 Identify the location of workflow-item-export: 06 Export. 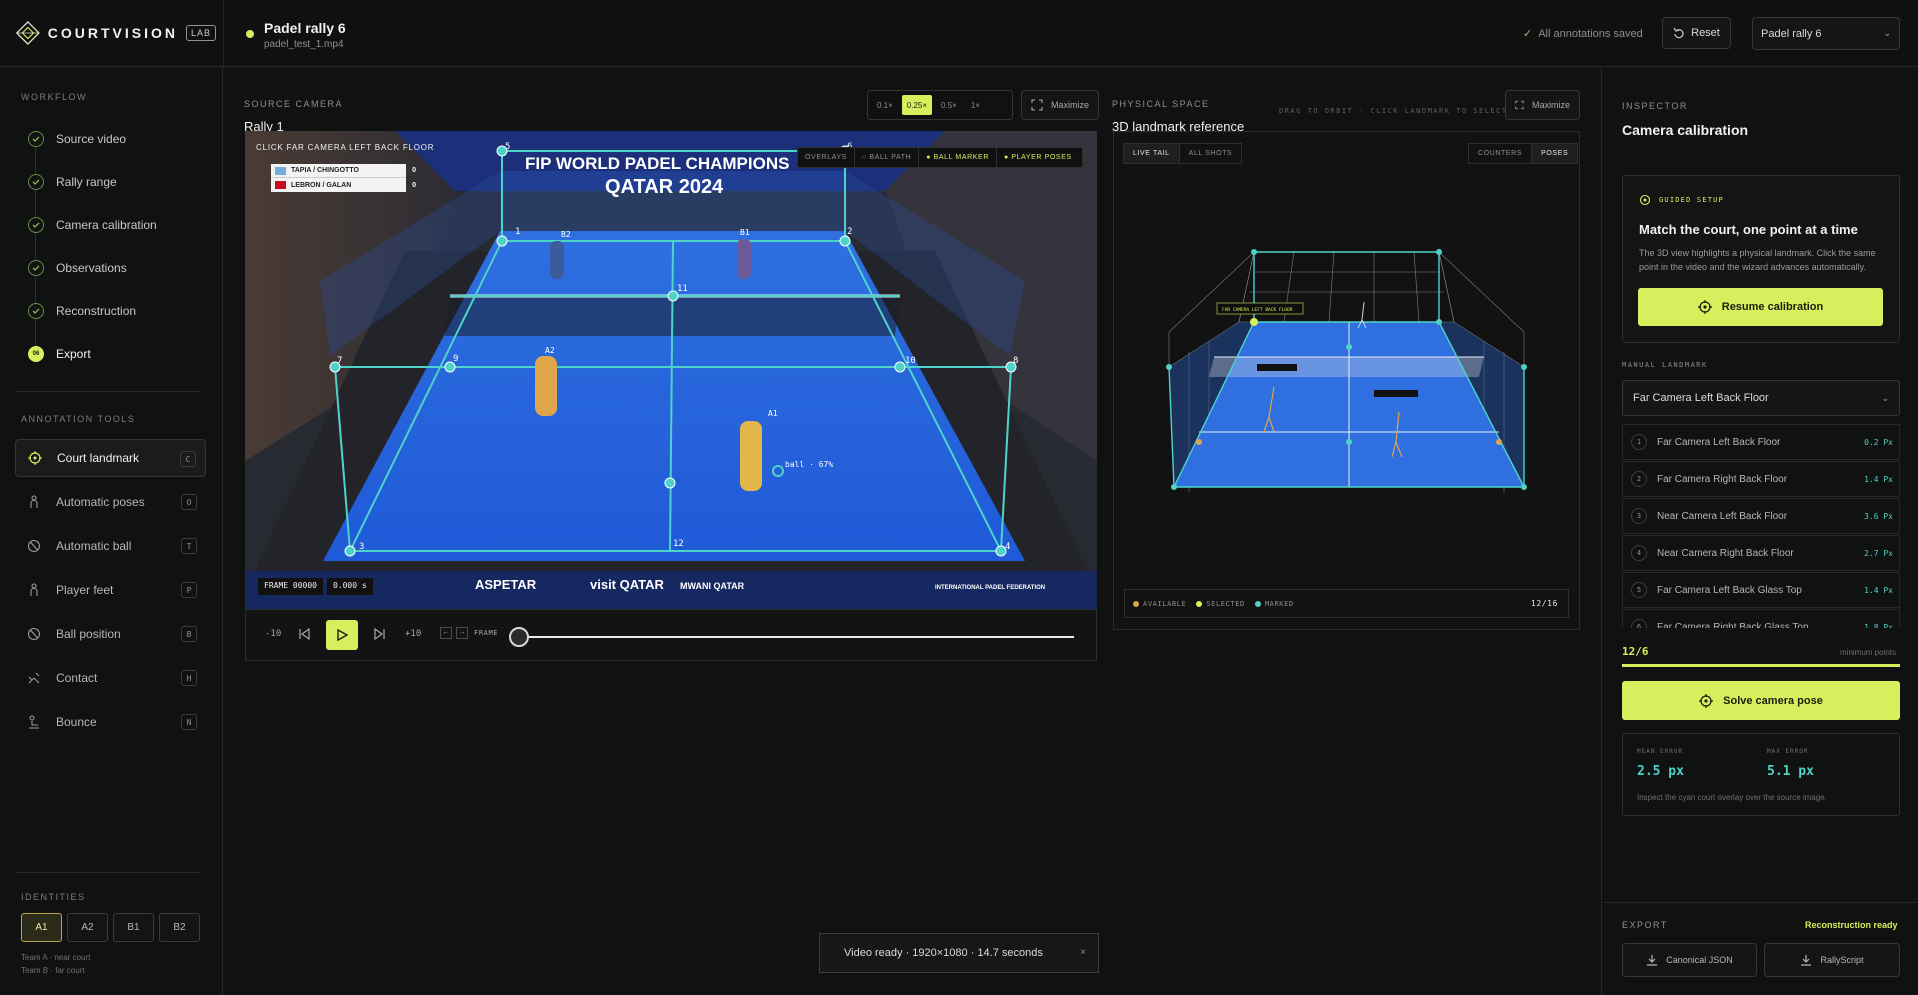
(59, 354).